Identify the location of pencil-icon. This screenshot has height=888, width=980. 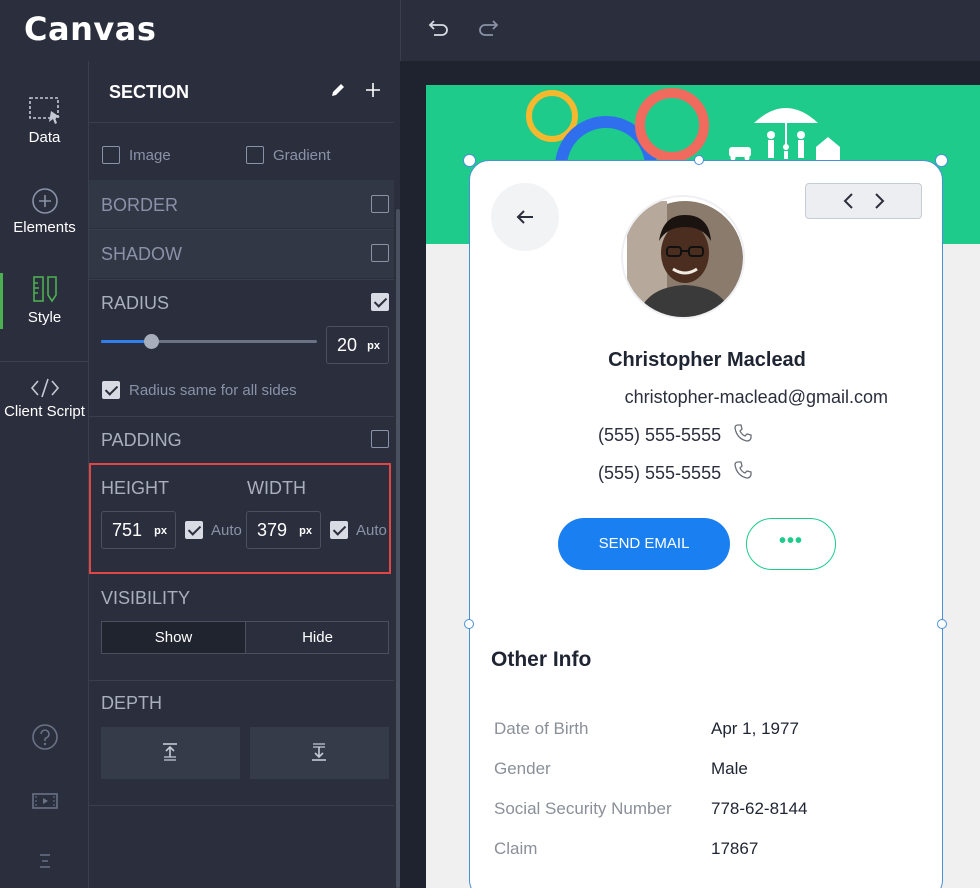
(338, 90).